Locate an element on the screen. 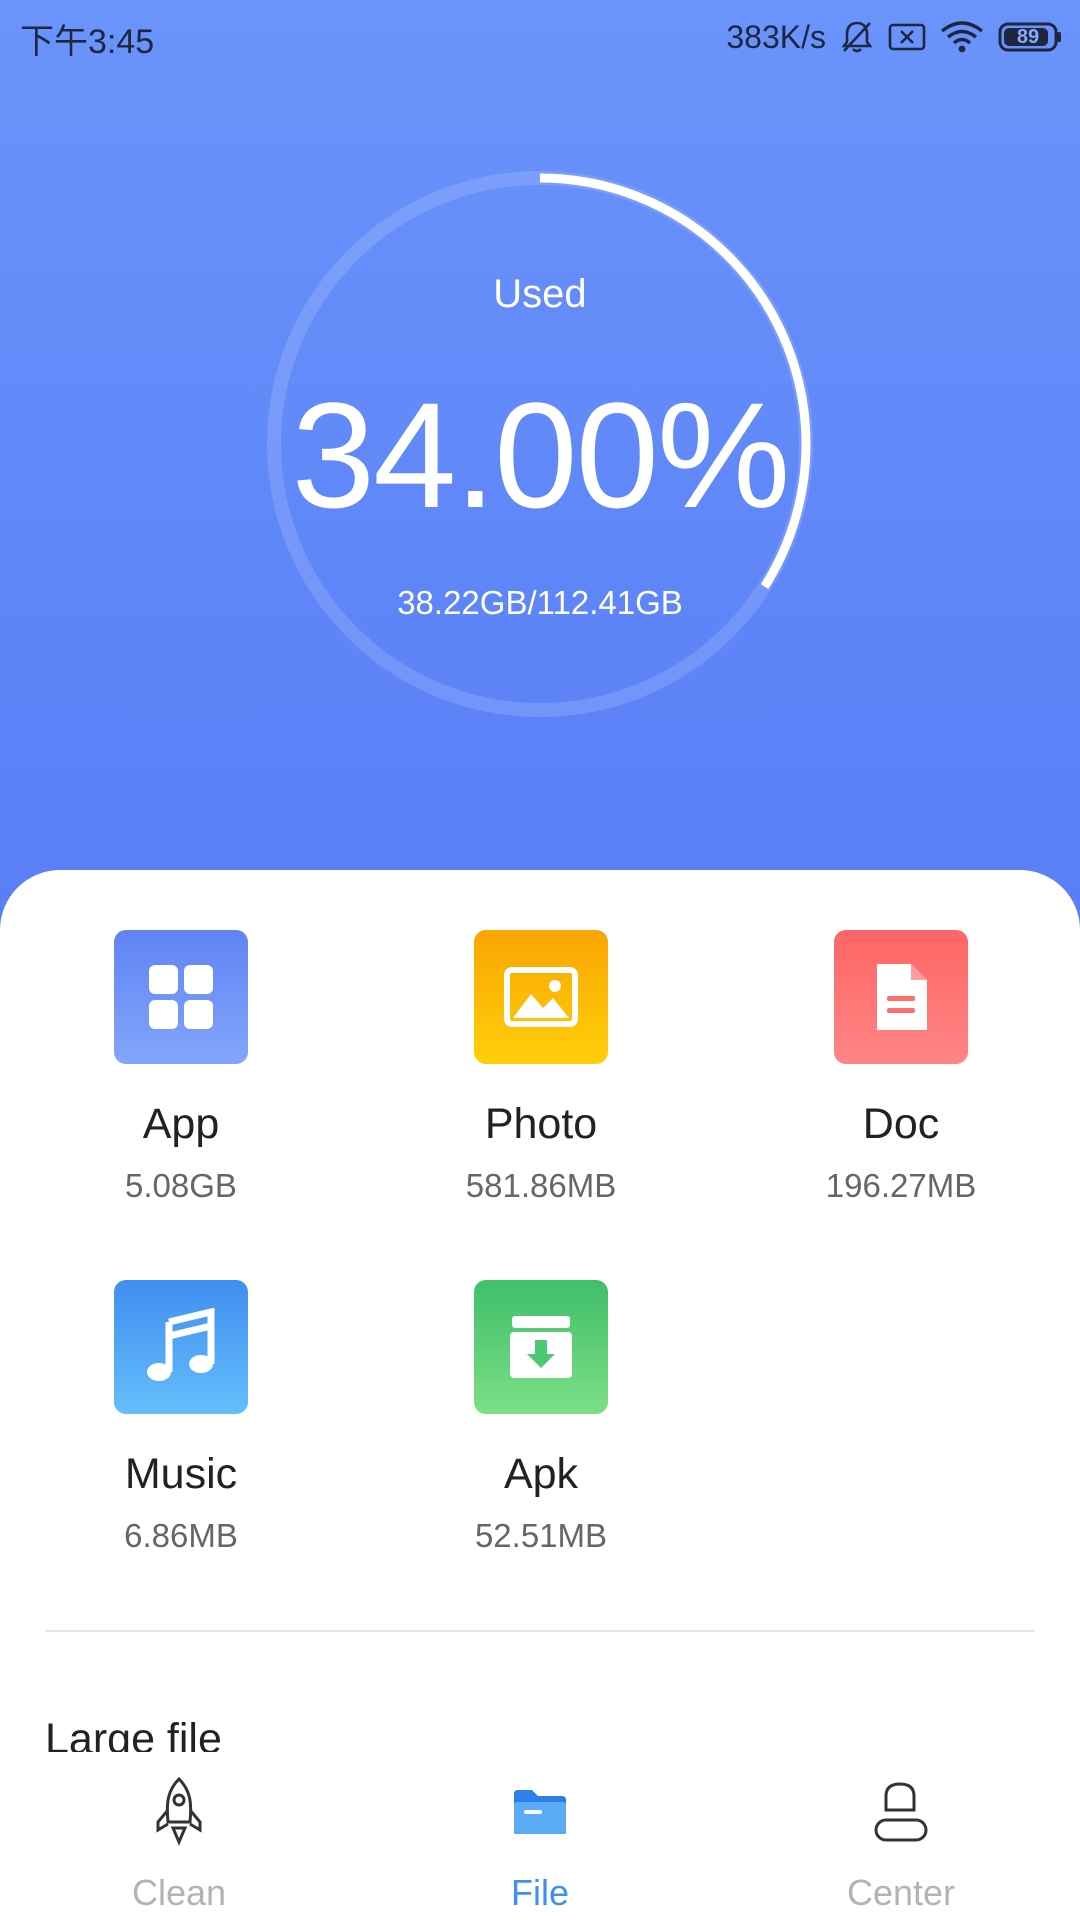 The image size is (1080, 1920). category-photo: Photo 581.86MB is located at coordinates (541, 1067).